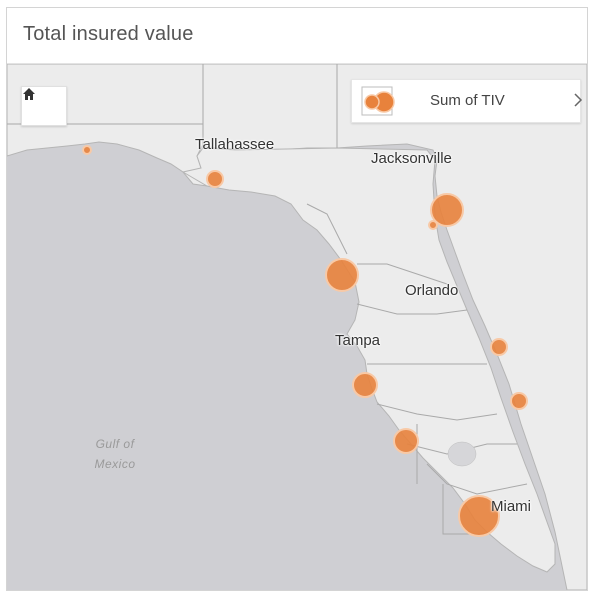 Image resolution: width=590 pixels, height=593 pixels. What do you see at coordinates (215, 179) in the screenshot?
I see `symbol-tallahassee` at bounding box center [215, 179].